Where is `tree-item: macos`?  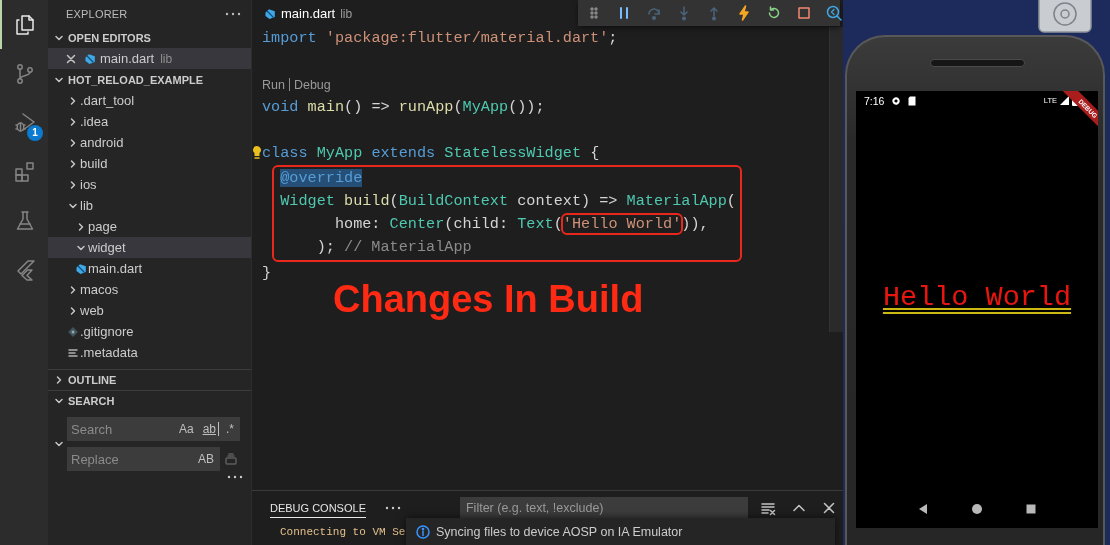 tree-item: macos is located at coordinates (149, 289).